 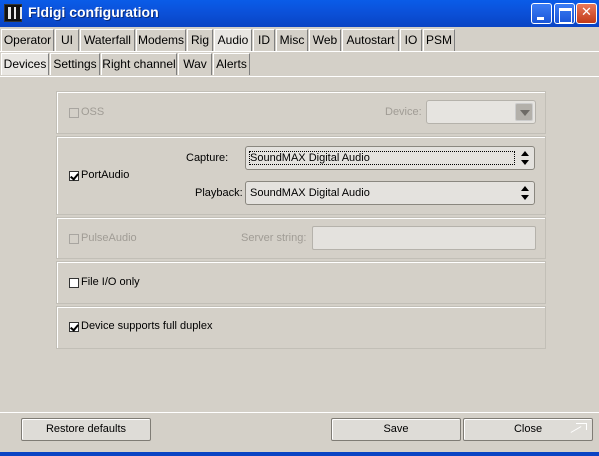 What do you see at coordinates (147, 326) in the screenshot?
I see `full-duplex-label: Device supports full duplex` at bounding box center [147, 326].